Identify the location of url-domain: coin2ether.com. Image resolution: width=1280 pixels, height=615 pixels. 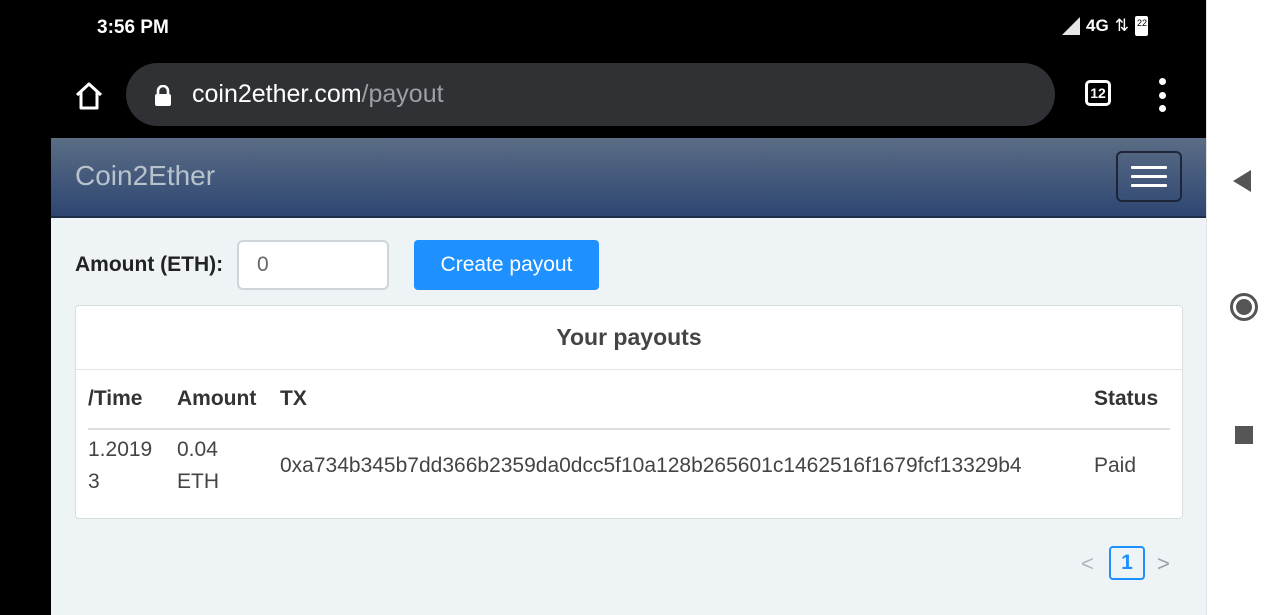
(277, 94).